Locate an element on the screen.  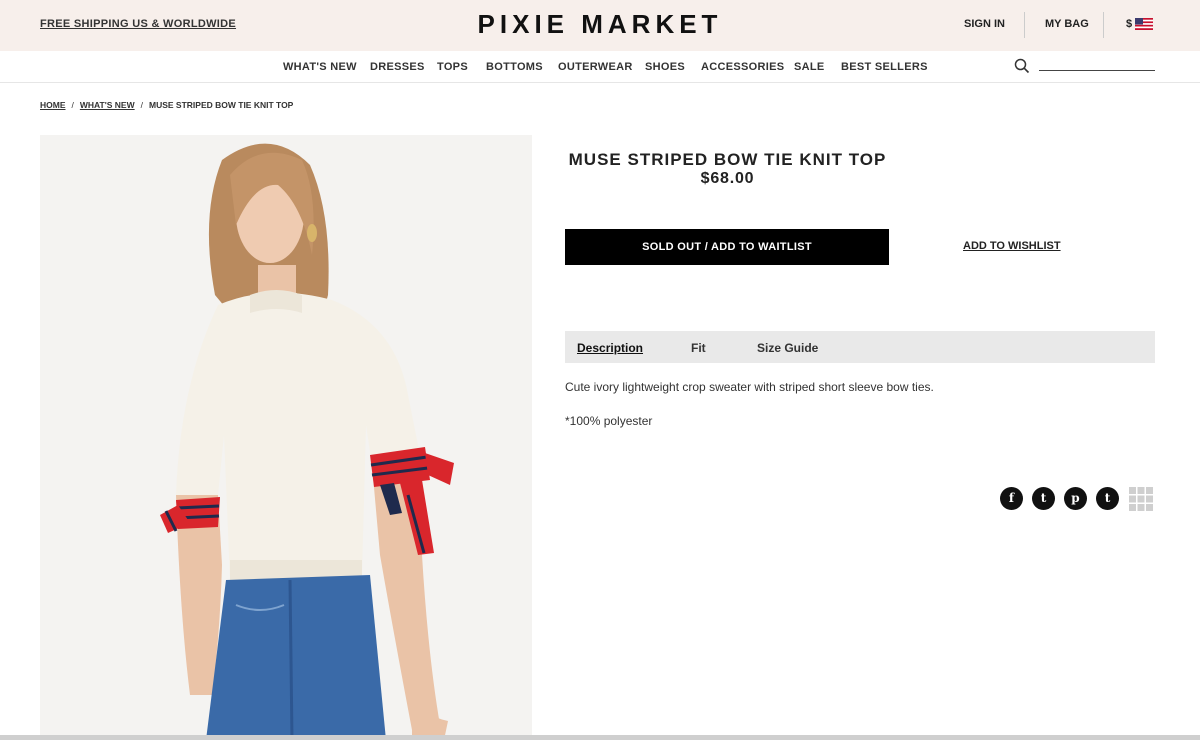
nav-item-bottoms: BOTTOMS is located at coordinates (514, 67).